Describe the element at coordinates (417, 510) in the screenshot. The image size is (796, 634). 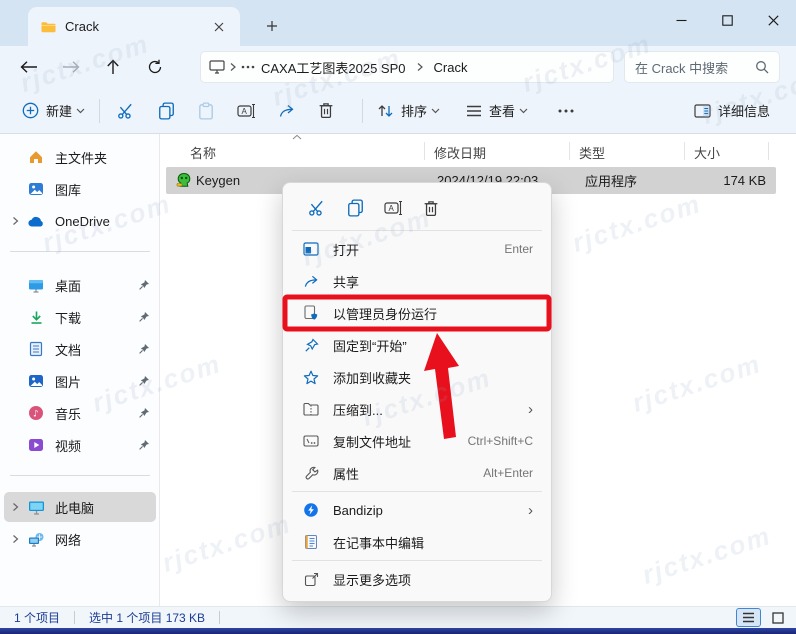
I see `menu-item-bandizip: Bandizip ›` at that location.